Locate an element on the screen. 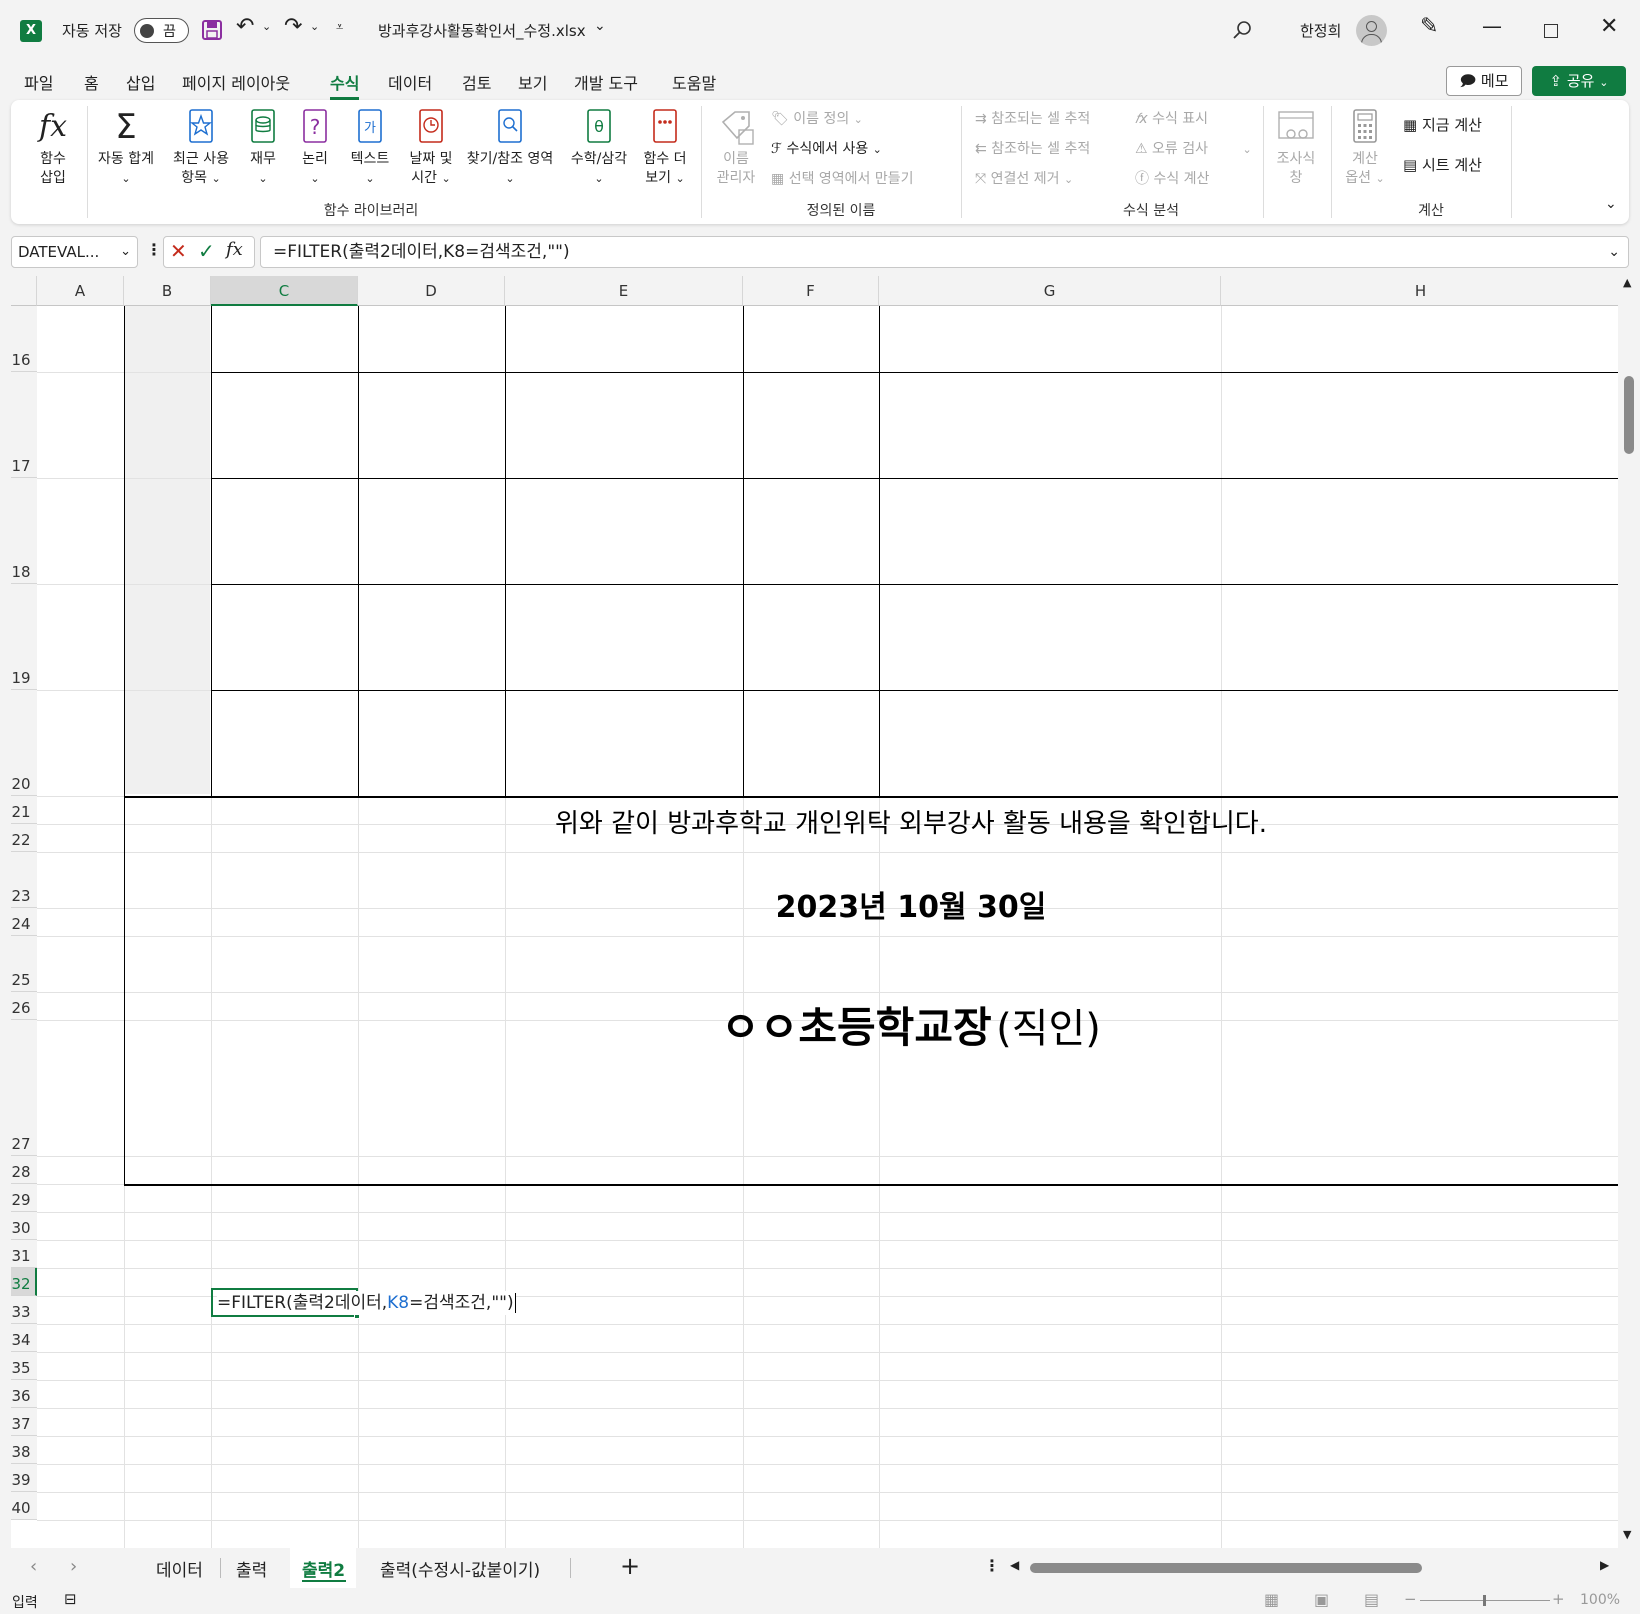  recent-functions-button: 최근 사용 항목 ⌄ is located at coordinates (201, 148).